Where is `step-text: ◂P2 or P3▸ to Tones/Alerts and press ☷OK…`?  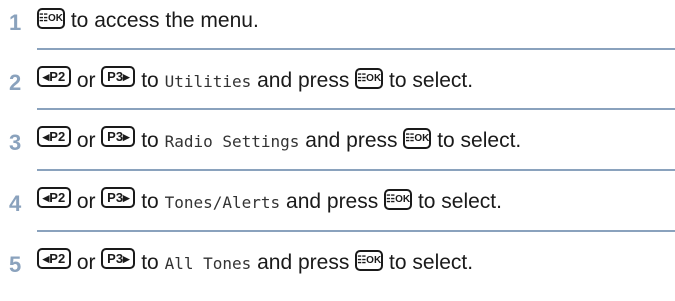 step-text: ◂P2 or P3▸ to Tones/Alerts and press ☷OK… is located at coordinates (269, 201).